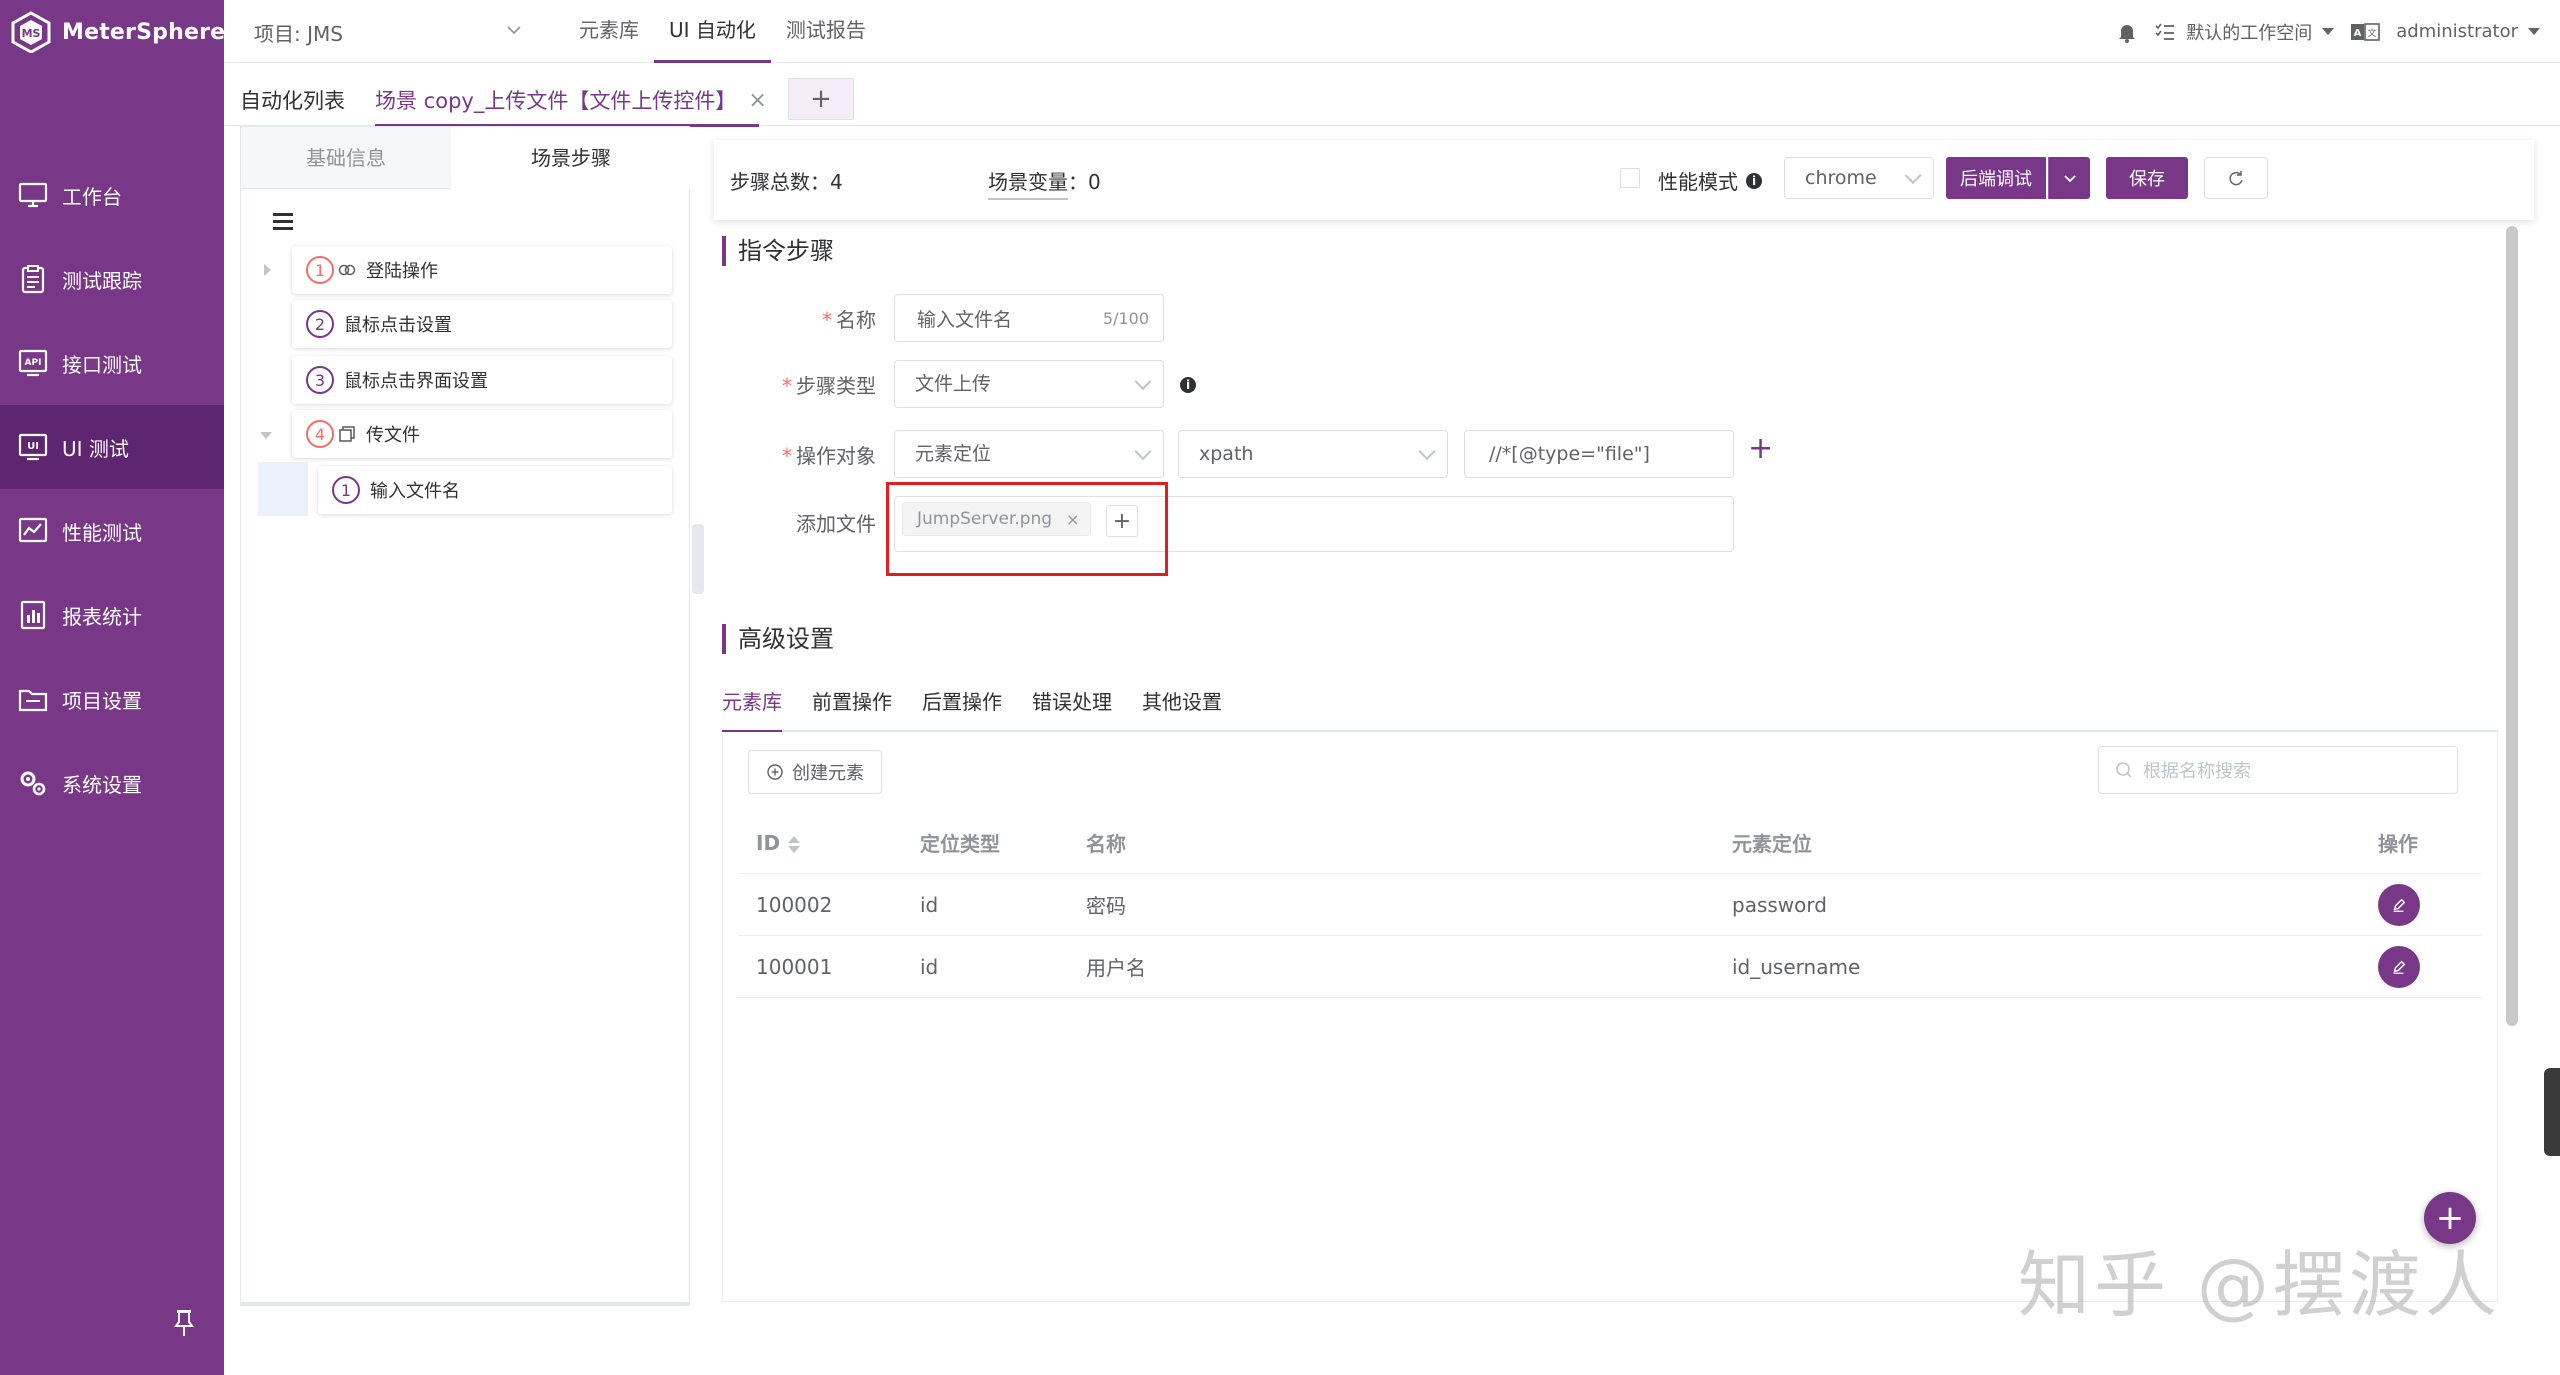 The height and width of the screenshot is (1375, 2560). I want to click on pin-icon, so click(184, 1323).